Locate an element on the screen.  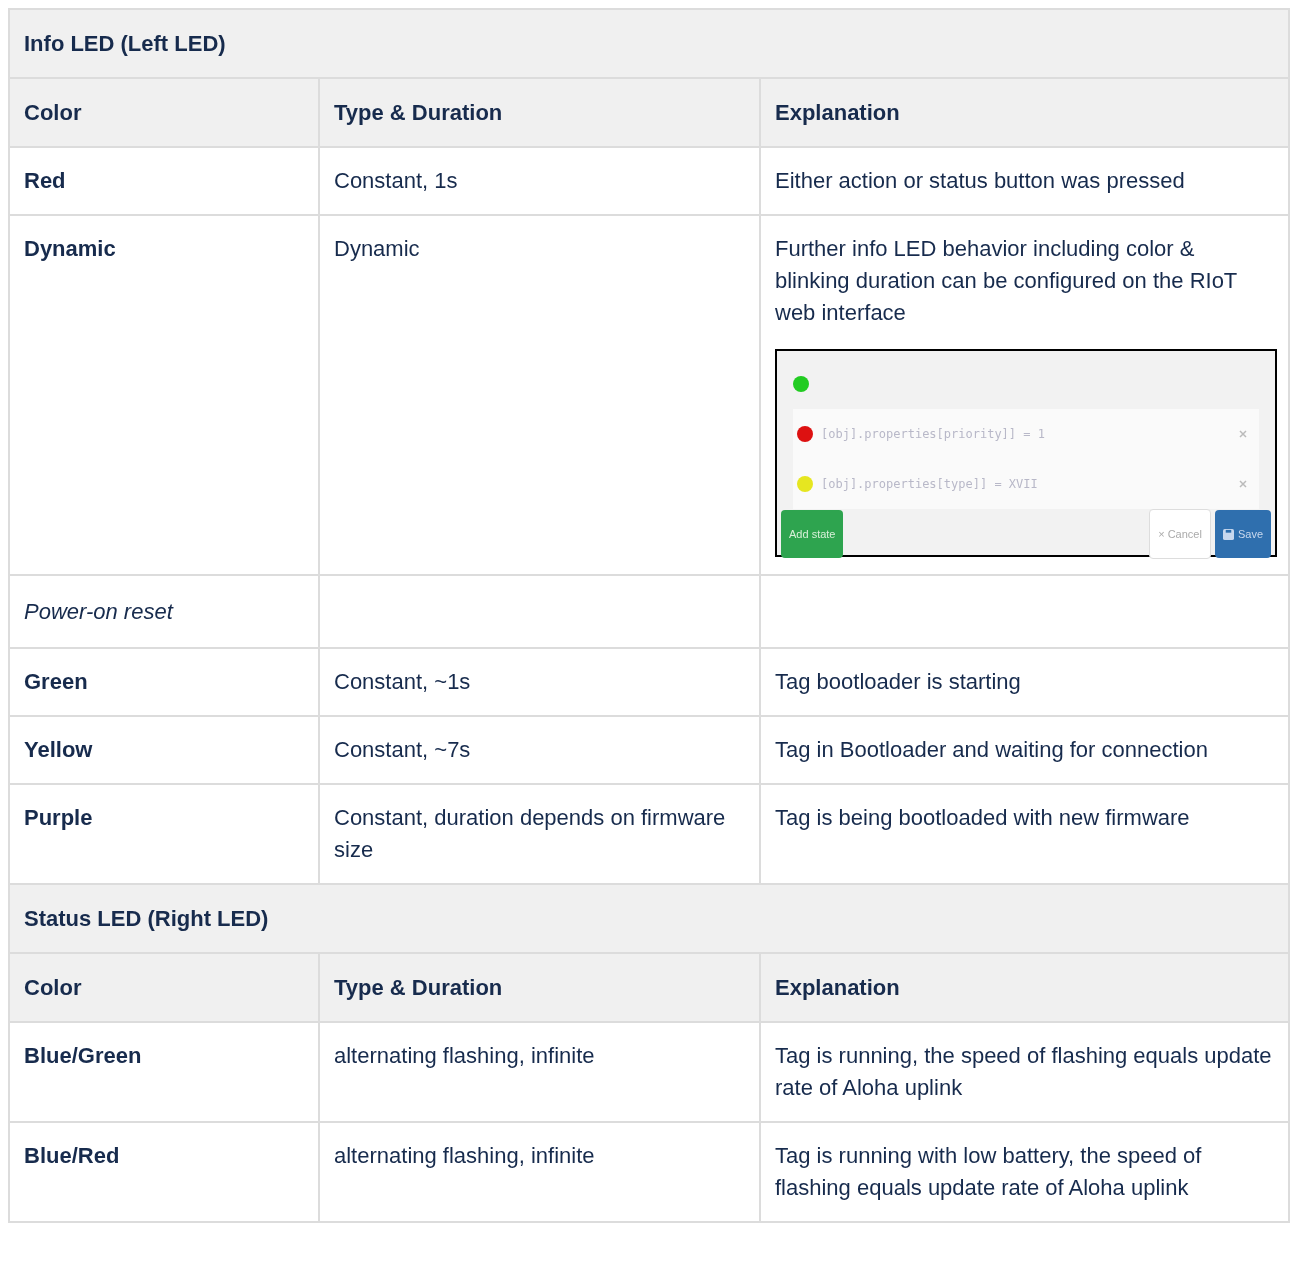
table-cell-text: Further info LED behavior including color & blinking duration can be configured on the RIoT web interface is located at coordinates (1006, 281).